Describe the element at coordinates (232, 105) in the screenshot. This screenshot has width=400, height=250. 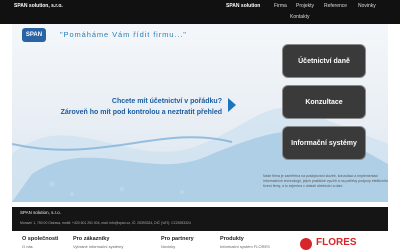
I see `arrow-right-icon` at that location.